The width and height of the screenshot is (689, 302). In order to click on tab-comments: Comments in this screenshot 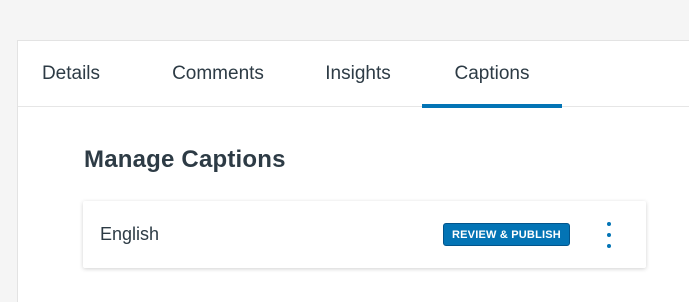, I will do `click(218, 74)`.